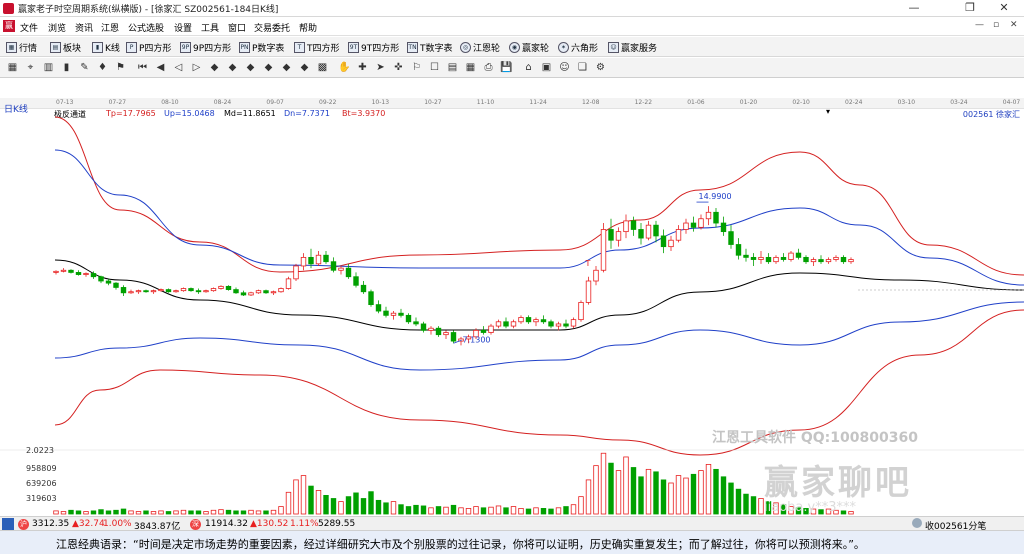 Image resolution: width=1024 pixels, height=554 pixels. I want to click on toolbar-kline: ▮ K线, so click(106, 47).